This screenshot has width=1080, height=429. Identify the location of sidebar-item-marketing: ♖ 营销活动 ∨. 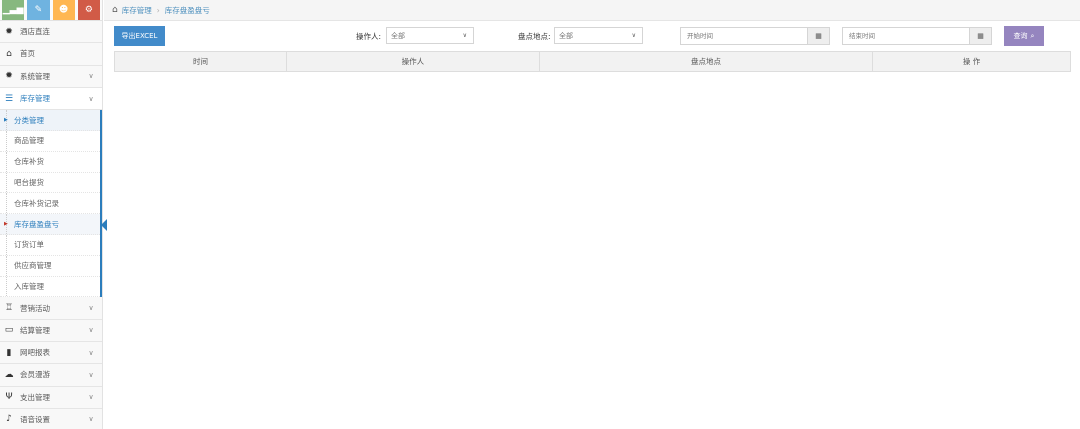
(51, 308).